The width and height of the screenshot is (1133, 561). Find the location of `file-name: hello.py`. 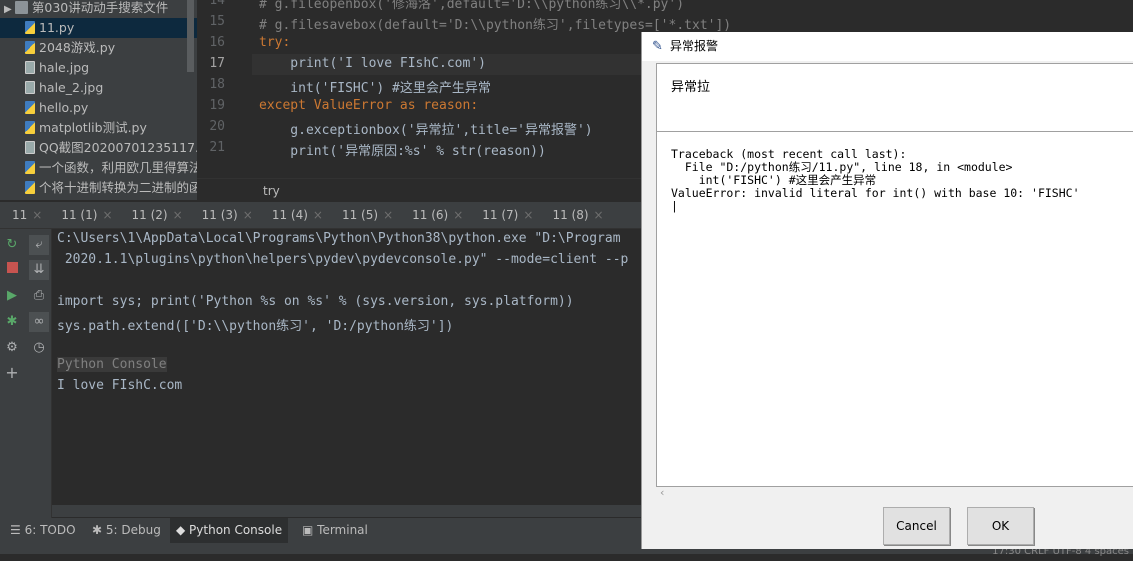

file-name: hello.py is located at coordinates (64, 107).